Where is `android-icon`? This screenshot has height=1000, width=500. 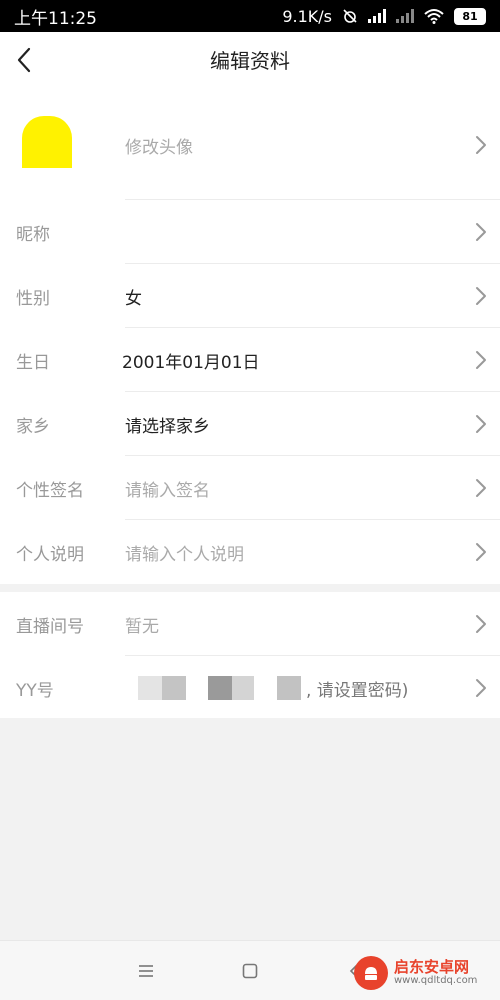
android-icon is located at coordinates (371, 973).